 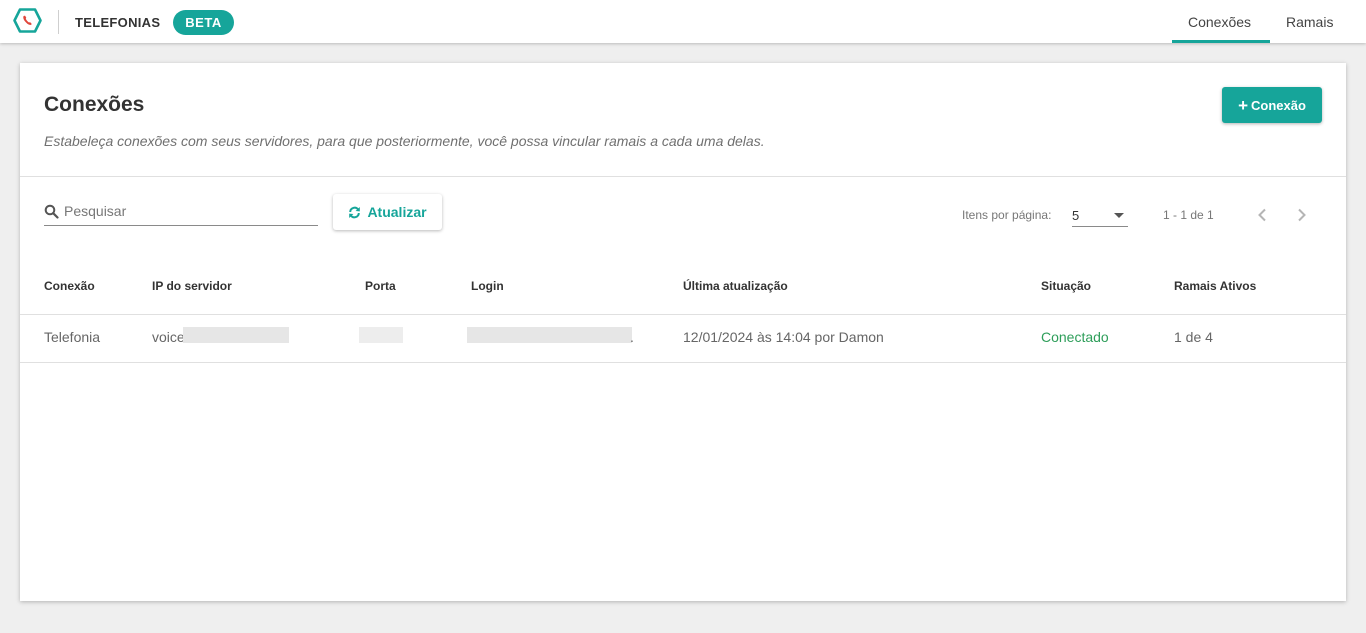 I want to click on header-separator, so click(x=683, y=176).